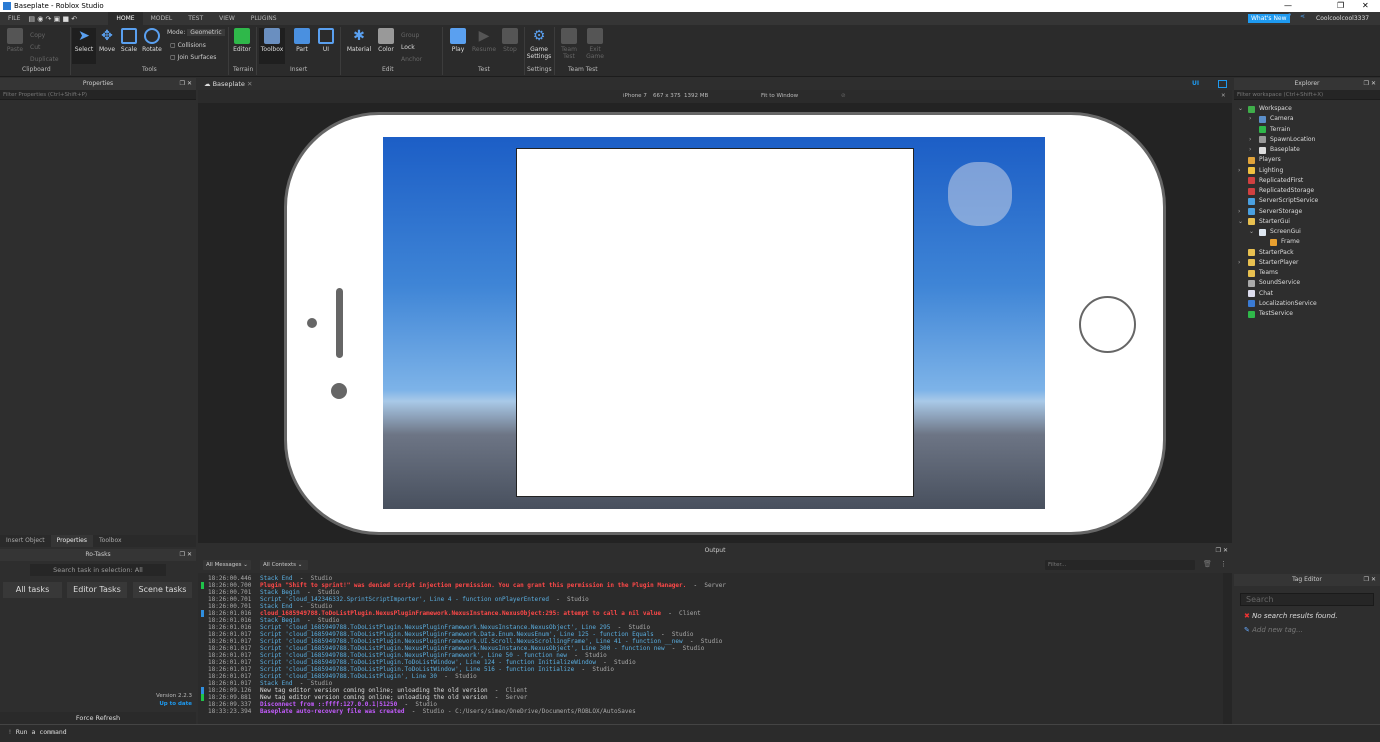 The image size is (1380, 742). Describe the element at coordinates (1223, 564) in the screenshot. I see `more-options-icon: ⋮` at that location.